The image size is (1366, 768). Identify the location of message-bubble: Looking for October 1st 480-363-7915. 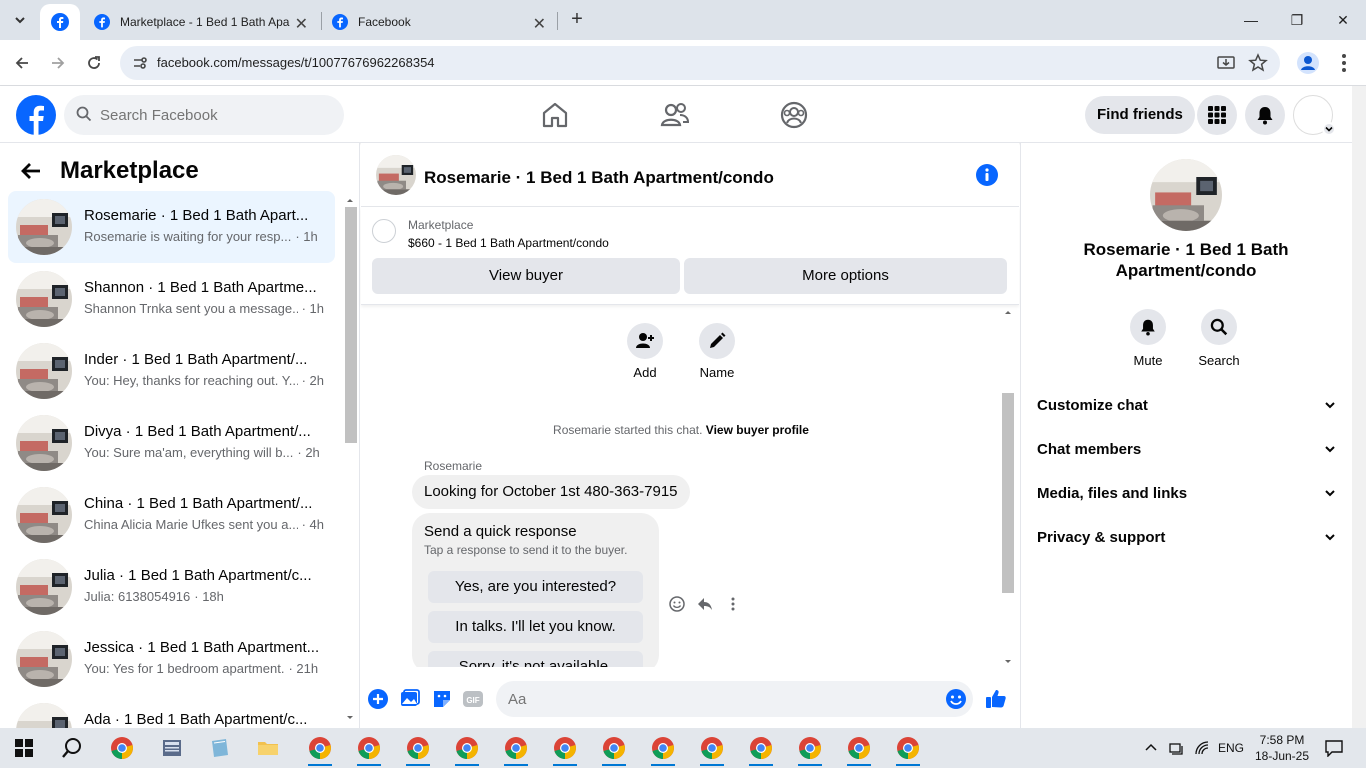
(551, 492).